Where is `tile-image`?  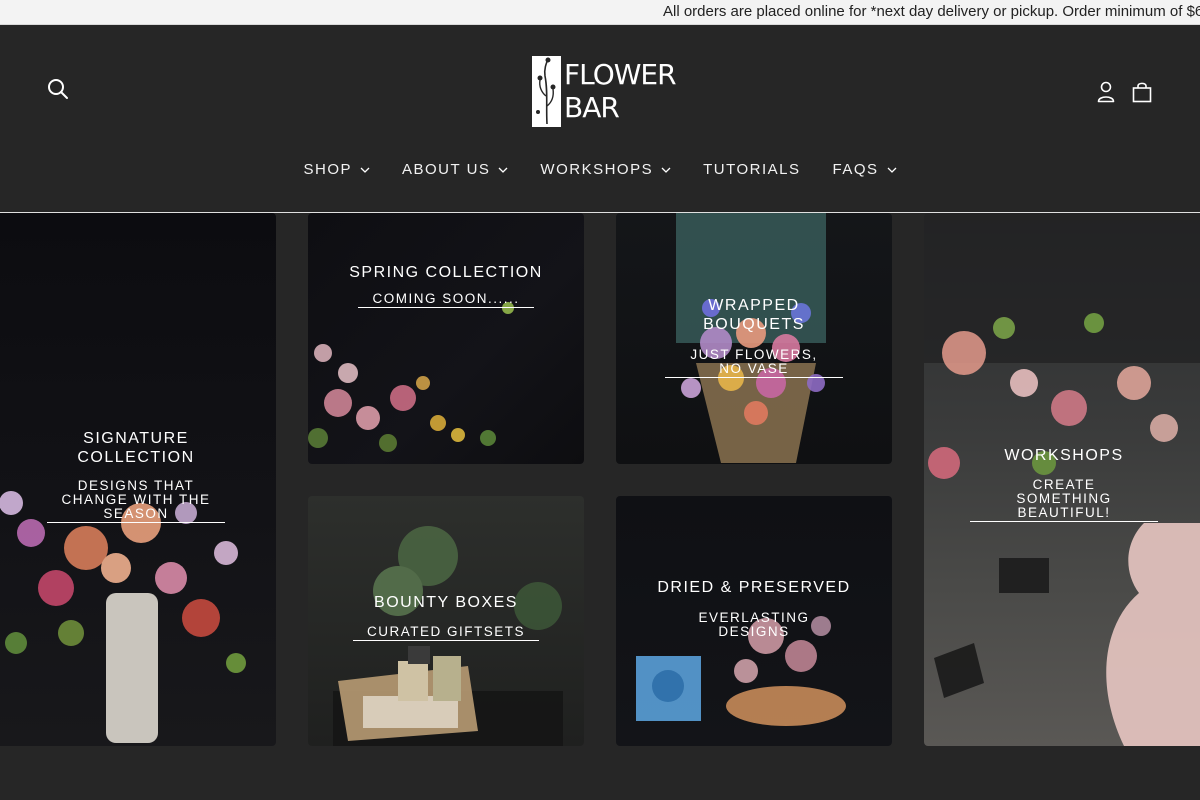
tile-image is located at coordinates (411, 377).